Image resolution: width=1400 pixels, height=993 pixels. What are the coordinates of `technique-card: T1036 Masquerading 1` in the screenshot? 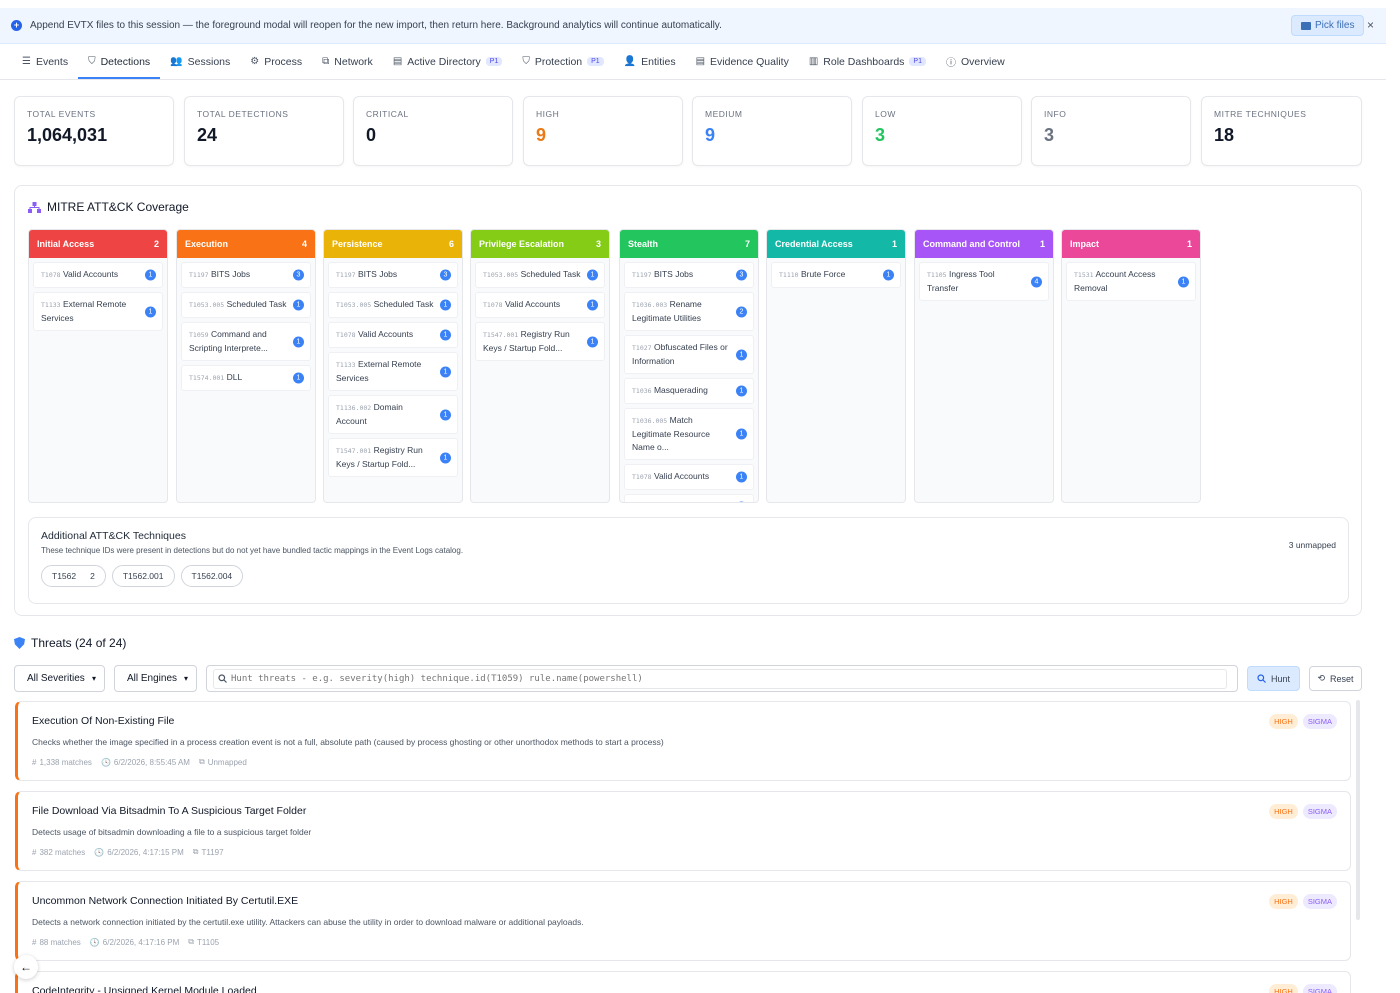 It's located at (689, 391).